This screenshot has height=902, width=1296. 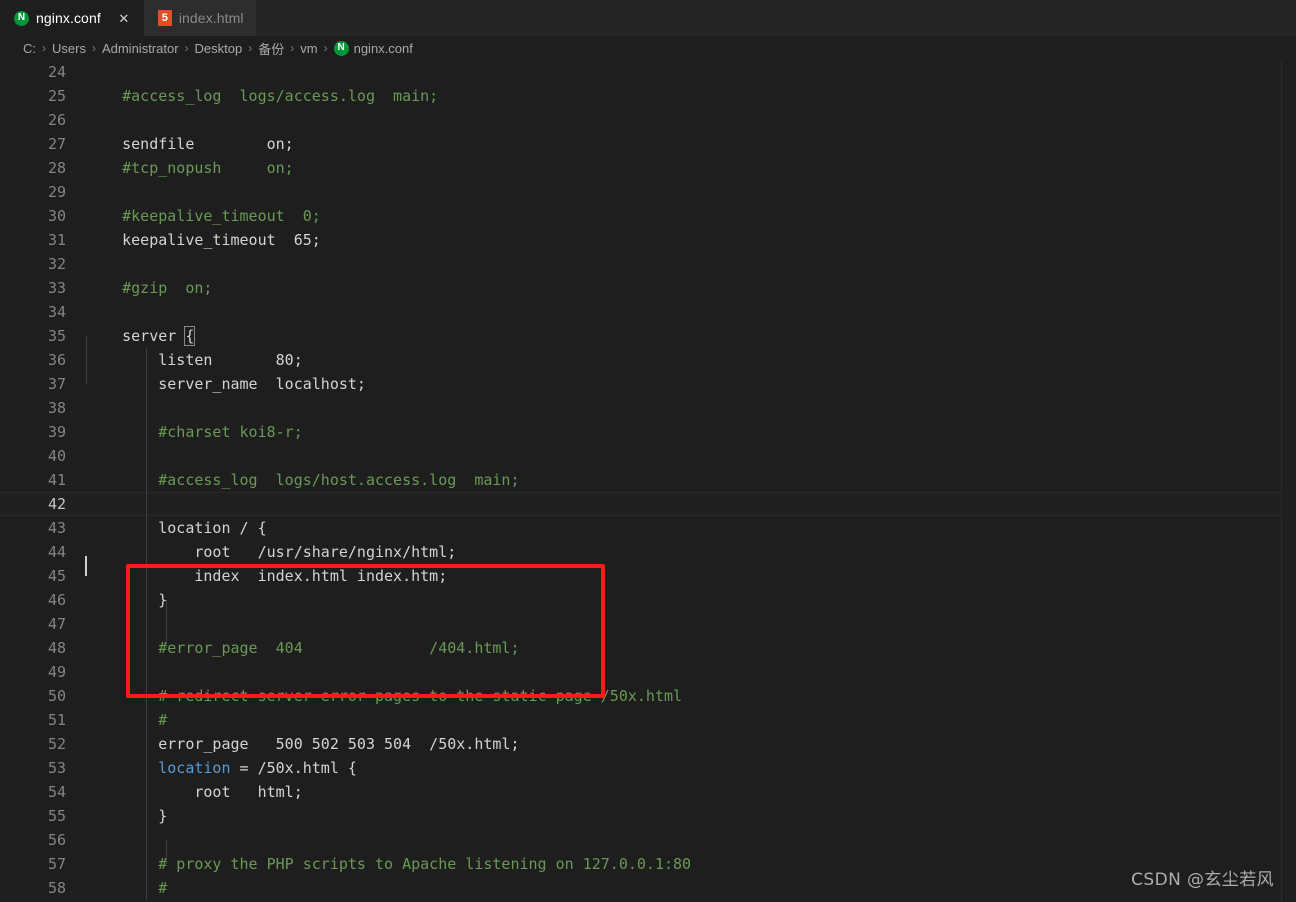 I want to click on code-text: root html;, so click(x=691, y=792).